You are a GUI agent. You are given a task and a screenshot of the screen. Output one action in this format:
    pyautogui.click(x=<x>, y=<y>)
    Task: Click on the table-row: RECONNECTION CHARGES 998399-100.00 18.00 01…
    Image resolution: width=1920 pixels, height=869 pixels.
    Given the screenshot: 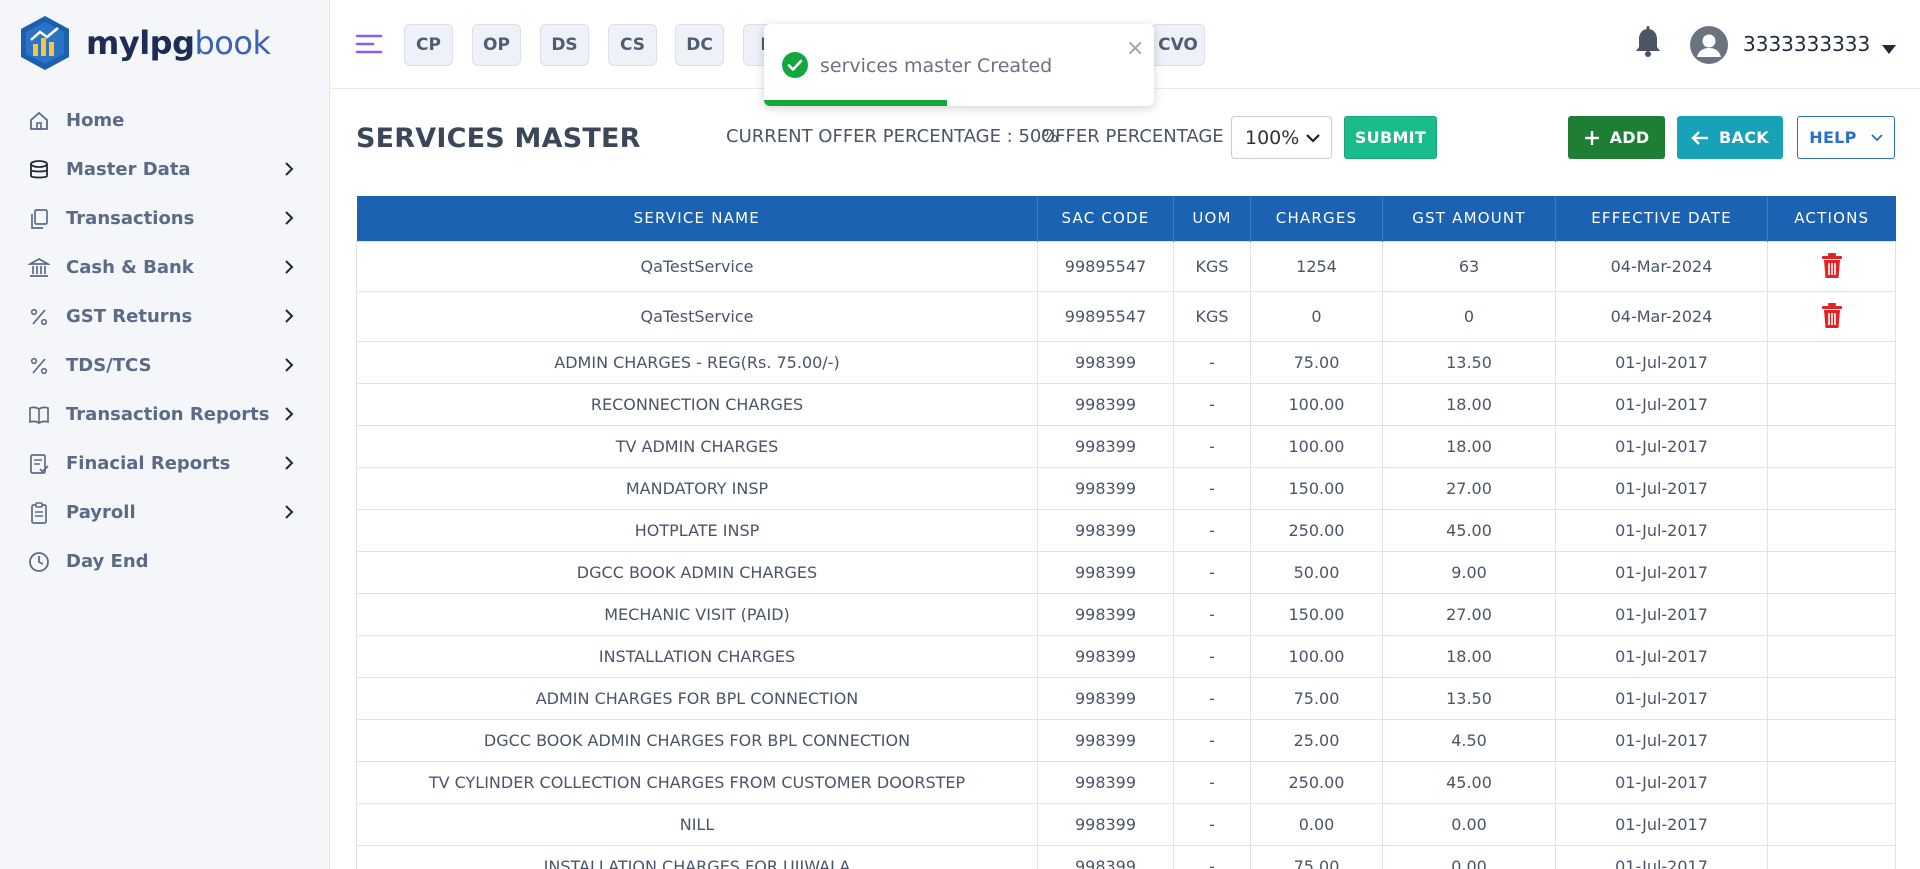 What is the action you would take?
    pyautogui.click(x=1126, y=404)
    